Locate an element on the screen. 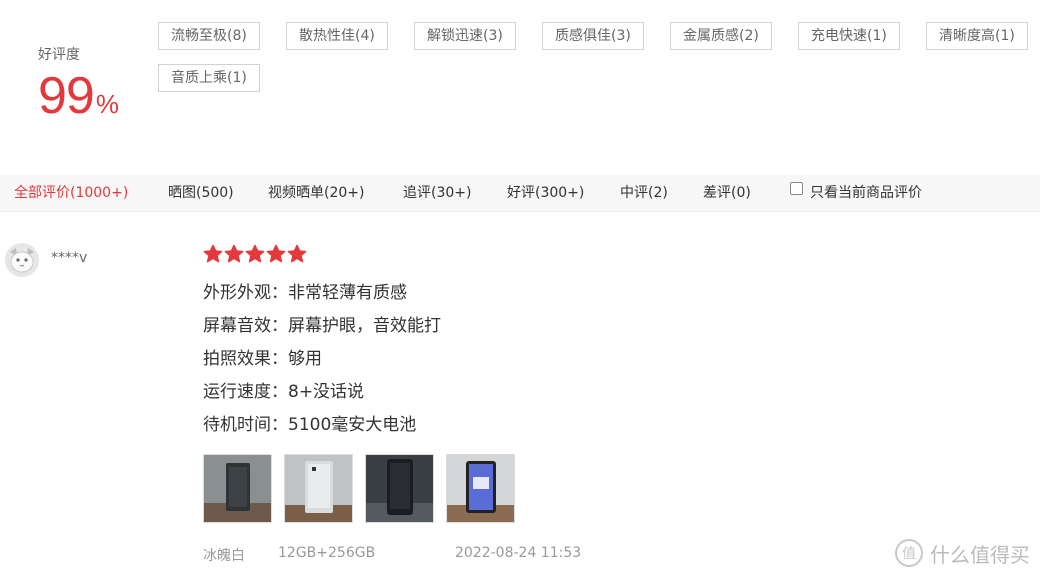  review-tag: 充电快速(1) is located at coordinates (849, 36).